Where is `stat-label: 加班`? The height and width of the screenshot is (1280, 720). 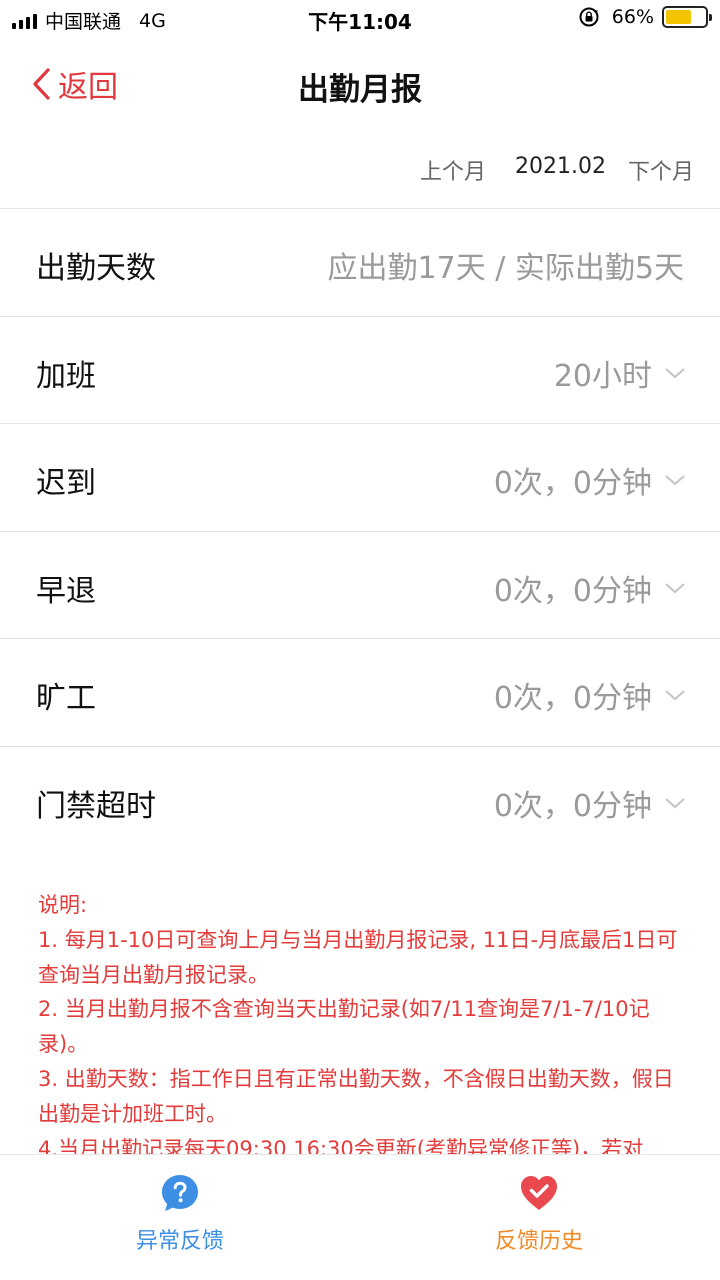 stat-label: 加班 is located at coordinates (66, 376).